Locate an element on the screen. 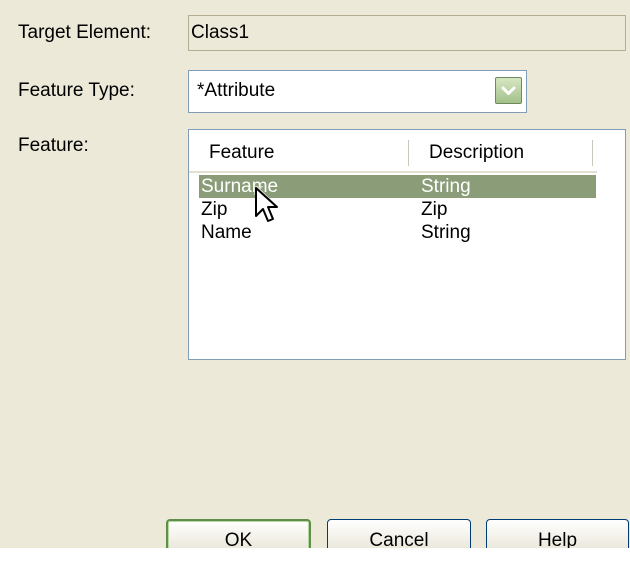 The image size is (630, 567). feature-type-dropdown: *Attribute is located at coordinates (357, 91).